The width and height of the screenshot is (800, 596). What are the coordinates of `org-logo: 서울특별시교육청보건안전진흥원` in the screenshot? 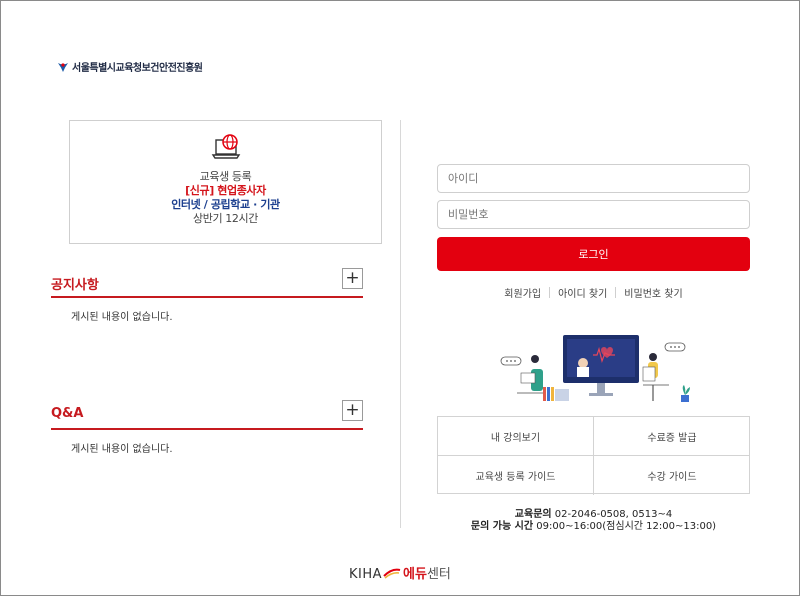 It's located at (130, 66).